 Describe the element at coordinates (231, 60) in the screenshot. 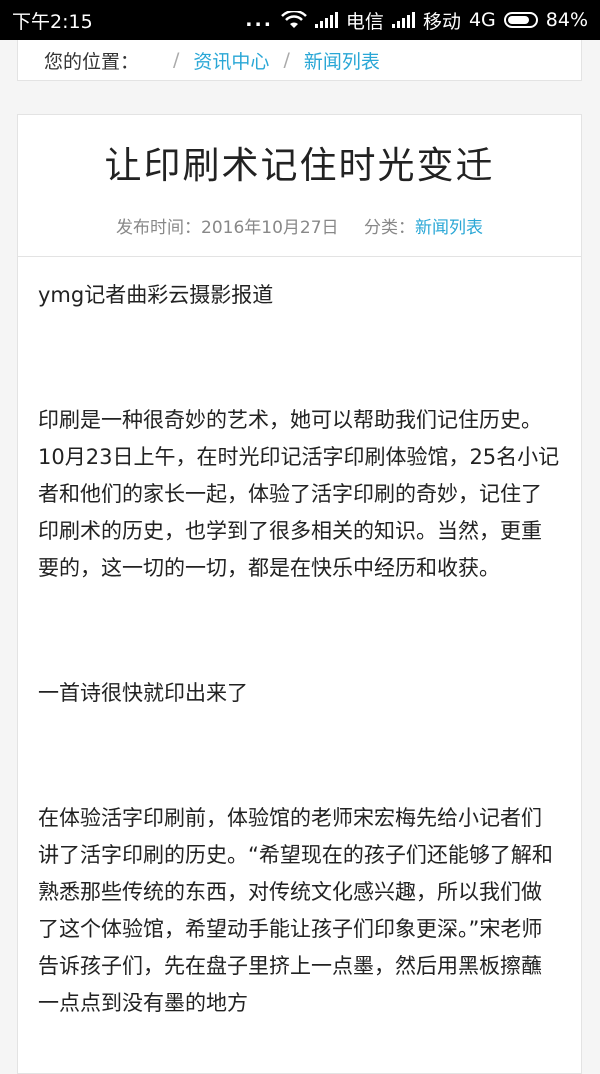

I see `breadcrumb-item-news-center: 资讯中心` at that location.